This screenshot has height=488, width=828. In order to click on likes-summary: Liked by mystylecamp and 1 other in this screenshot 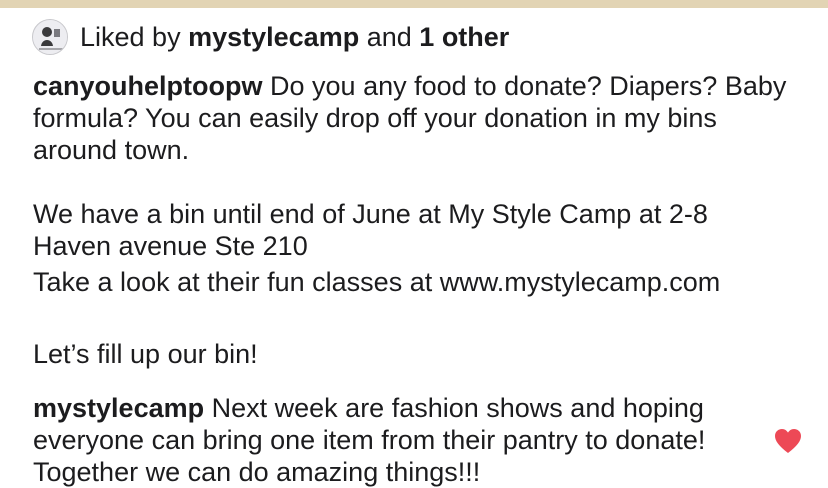, I will do `click(294, 37)`.